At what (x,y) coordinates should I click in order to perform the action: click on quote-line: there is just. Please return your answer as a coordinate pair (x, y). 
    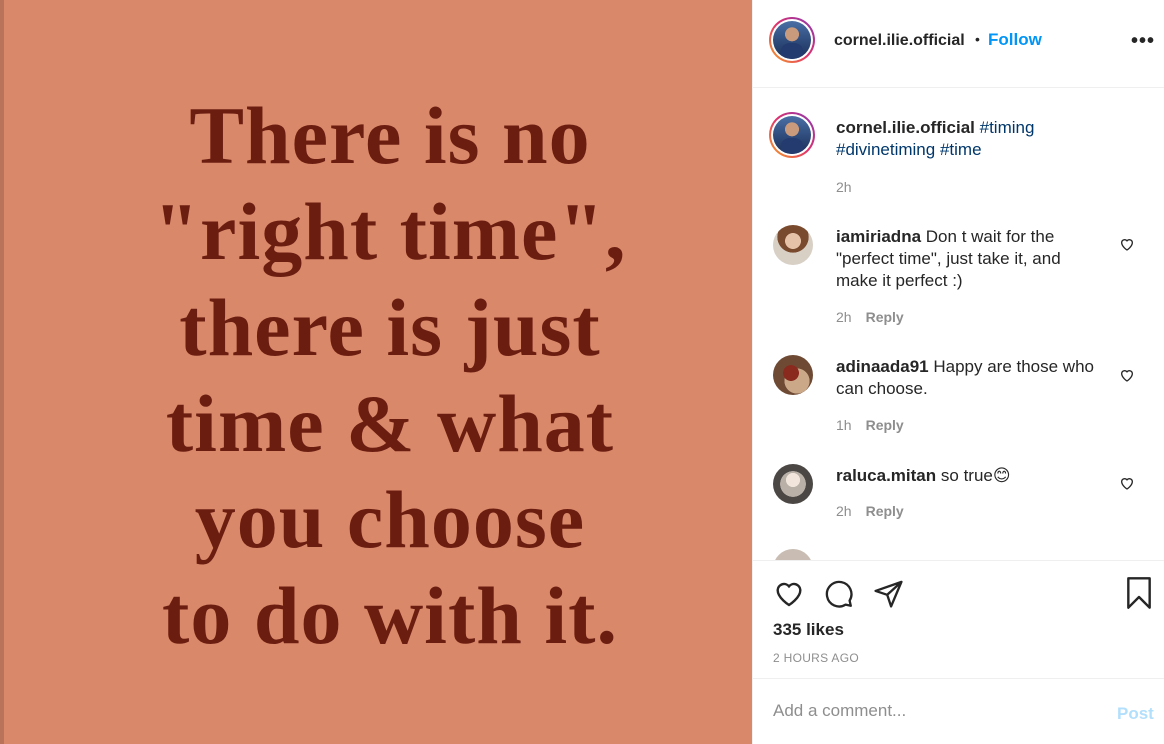
    Looking at the image, I should click on (390, 327).